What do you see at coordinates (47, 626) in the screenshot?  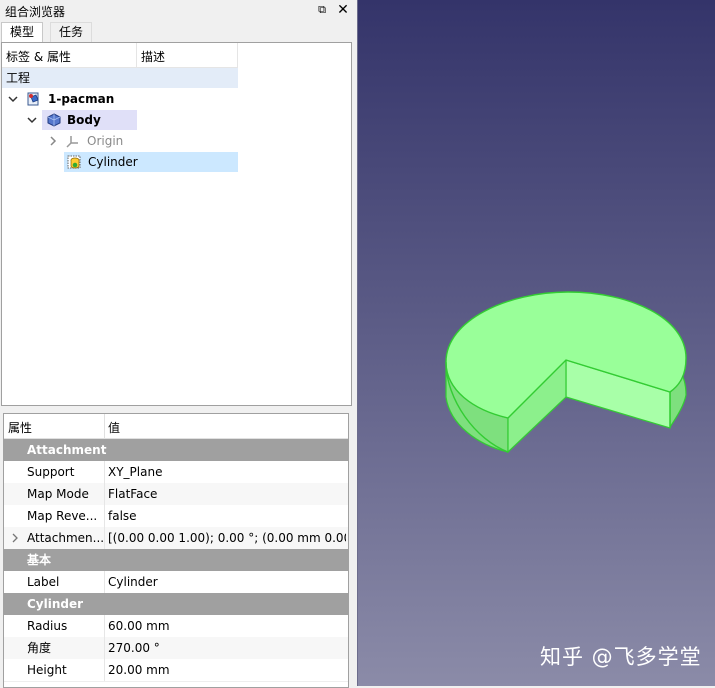 I see `property-name: Radius` at bounding box center [47, 626].